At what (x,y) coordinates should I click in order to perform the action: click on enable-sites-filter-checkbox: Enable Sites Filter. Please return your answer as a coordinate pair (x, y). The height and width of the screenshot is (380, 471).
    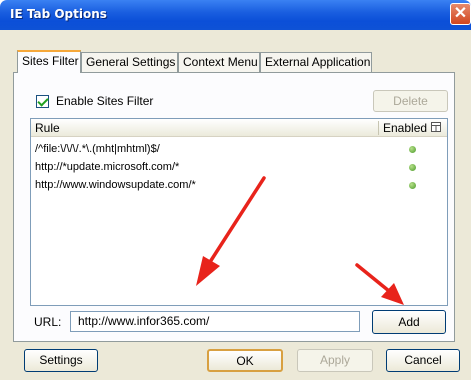
    Looking at the image, I should click on (94, 101).